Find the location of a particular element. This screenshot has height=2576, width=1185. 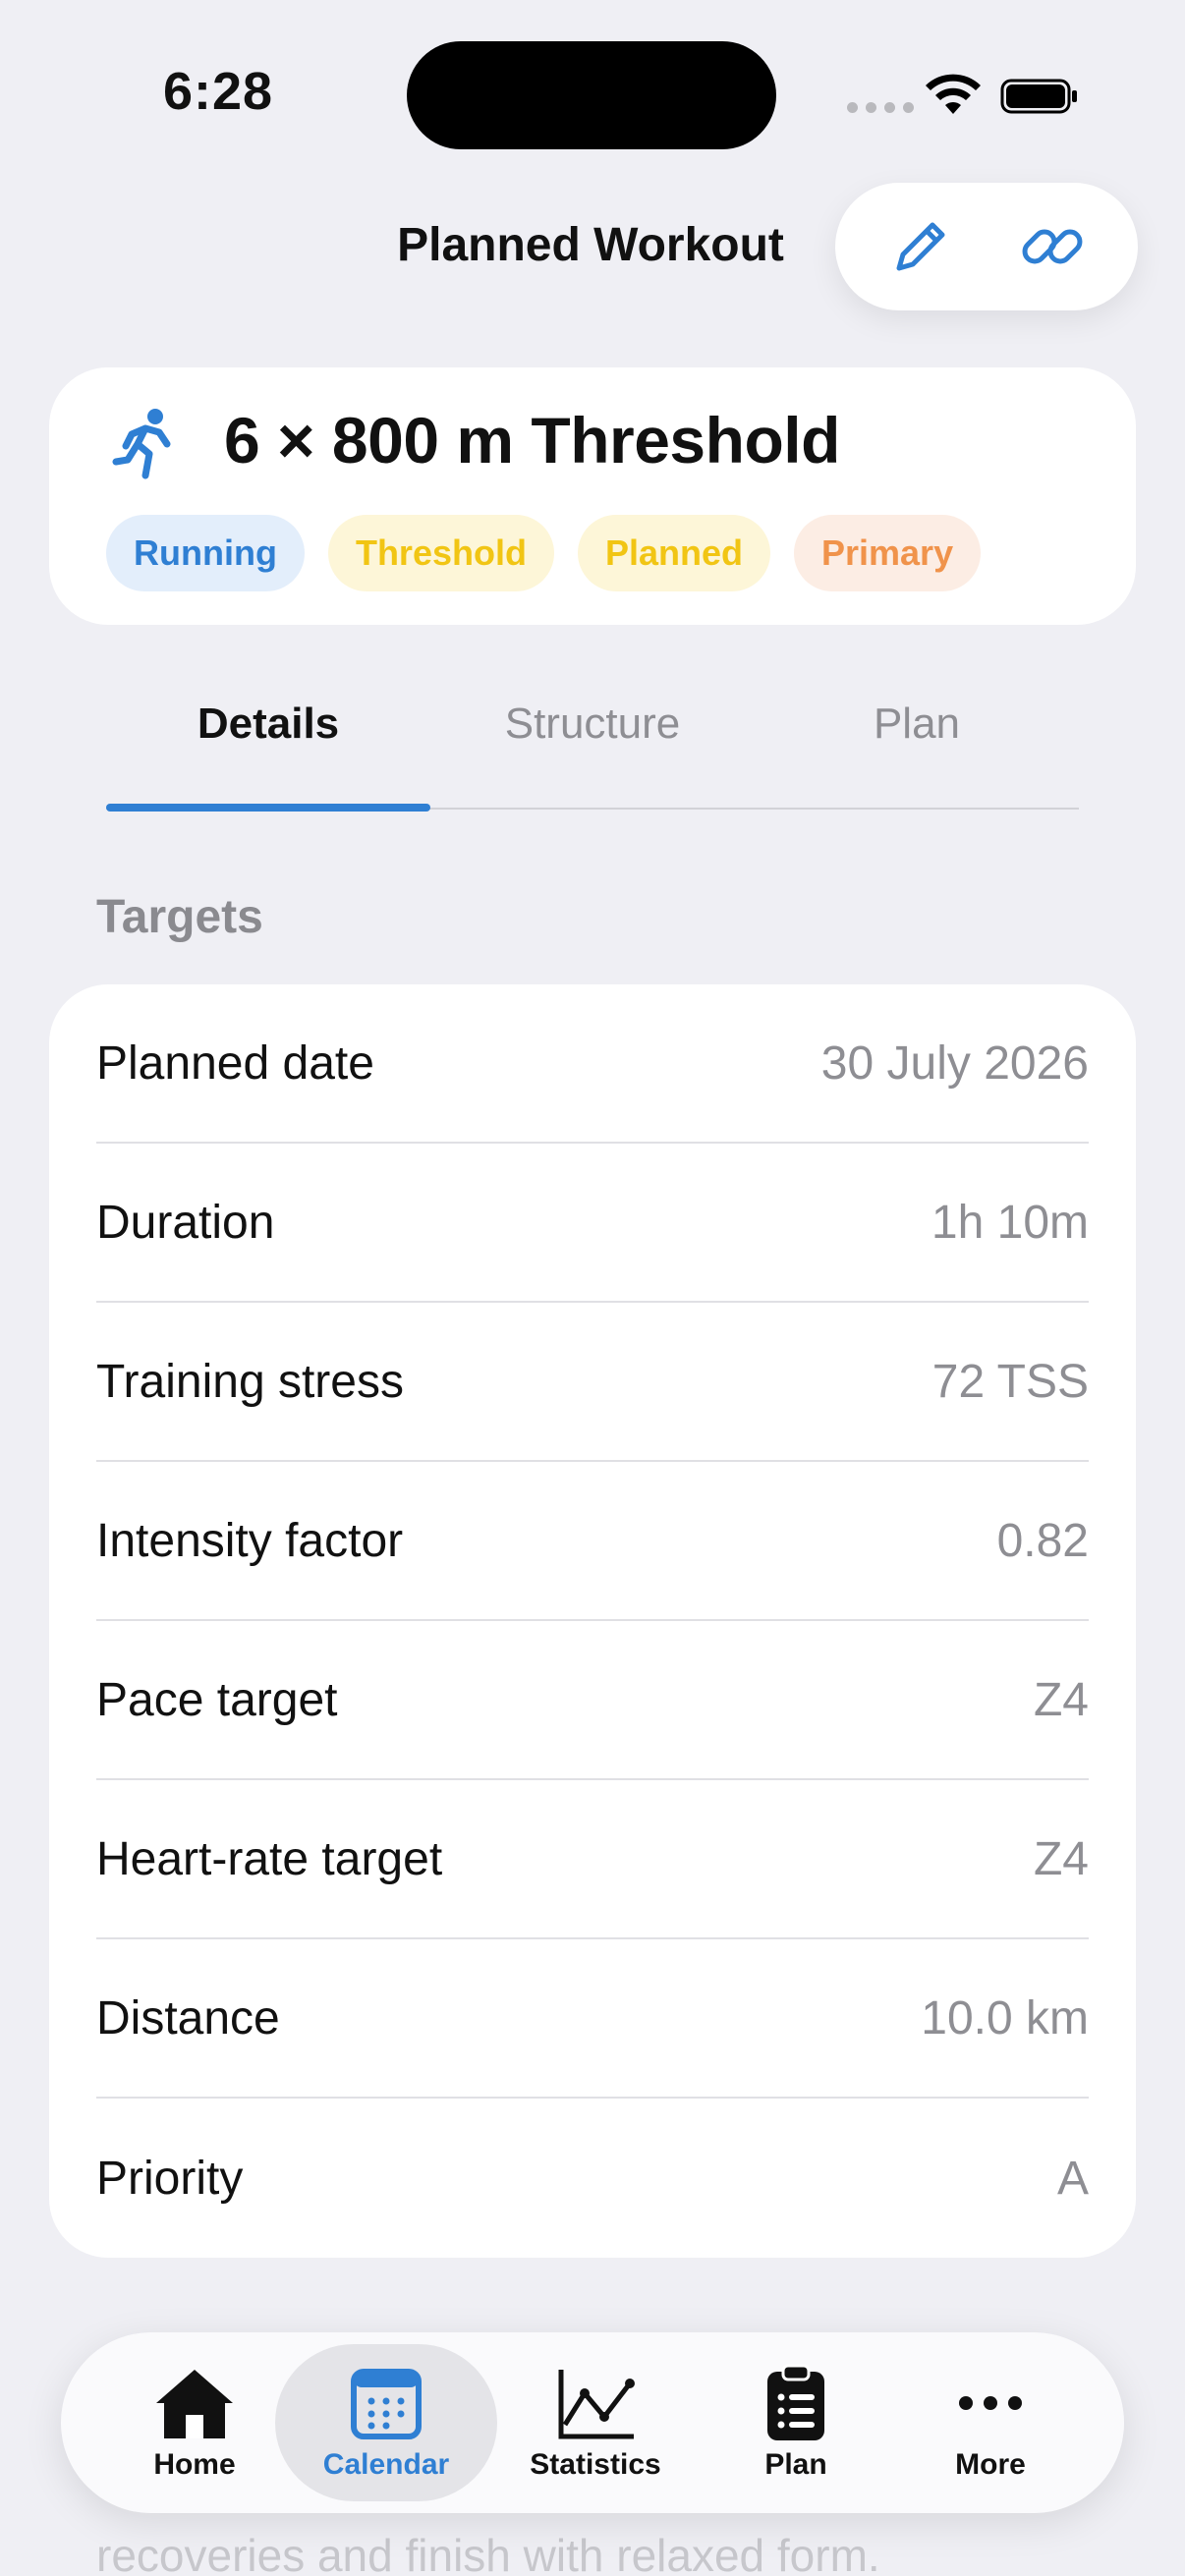

link-button is located at coordinates (1053, 246).